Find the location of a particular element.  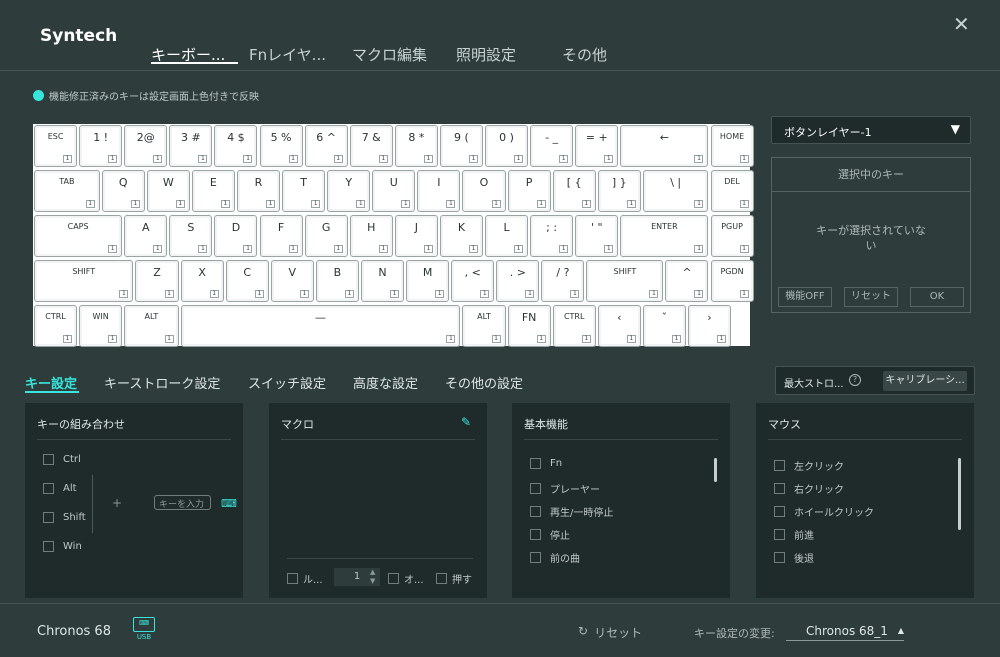

key: ; : 1 is located at coordinates (552, 236).